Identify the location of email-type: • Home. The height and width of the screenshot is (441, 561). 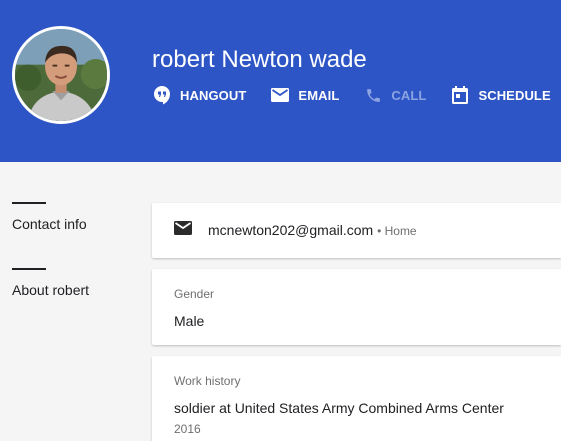
(397, 231).